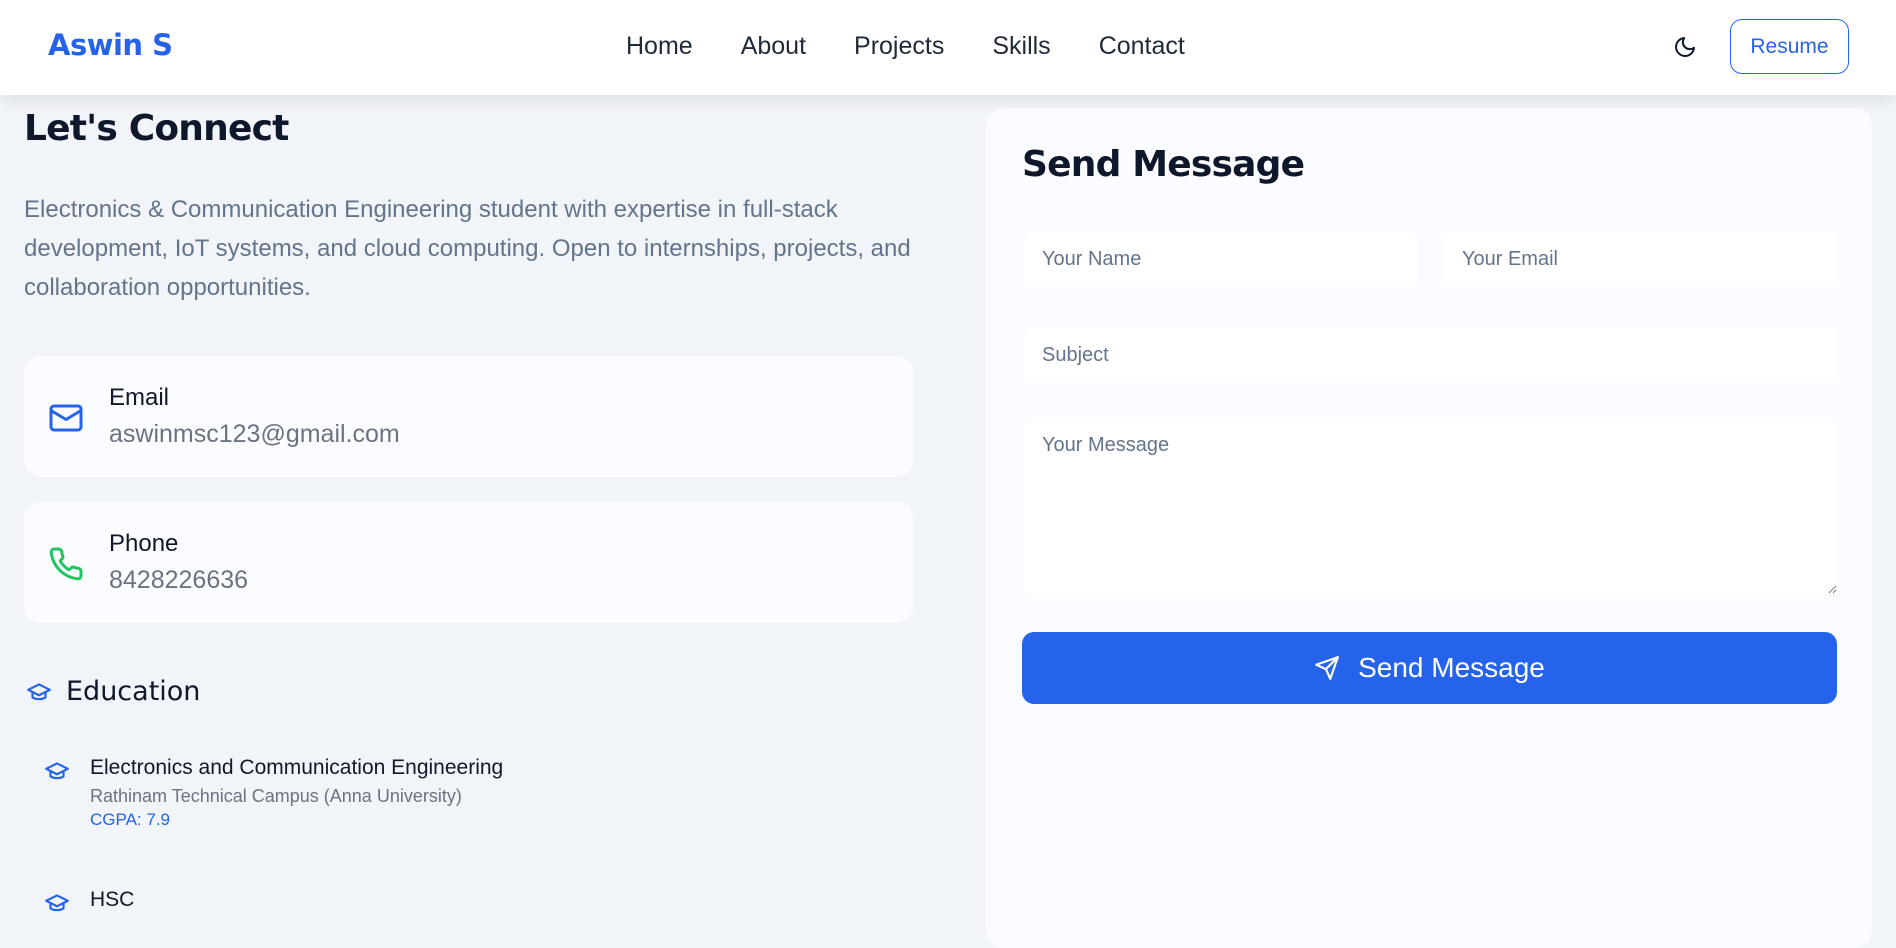 This screenshot has height=948, width=1896. I want to click on nav-link-home: Home, so click(659, 46).